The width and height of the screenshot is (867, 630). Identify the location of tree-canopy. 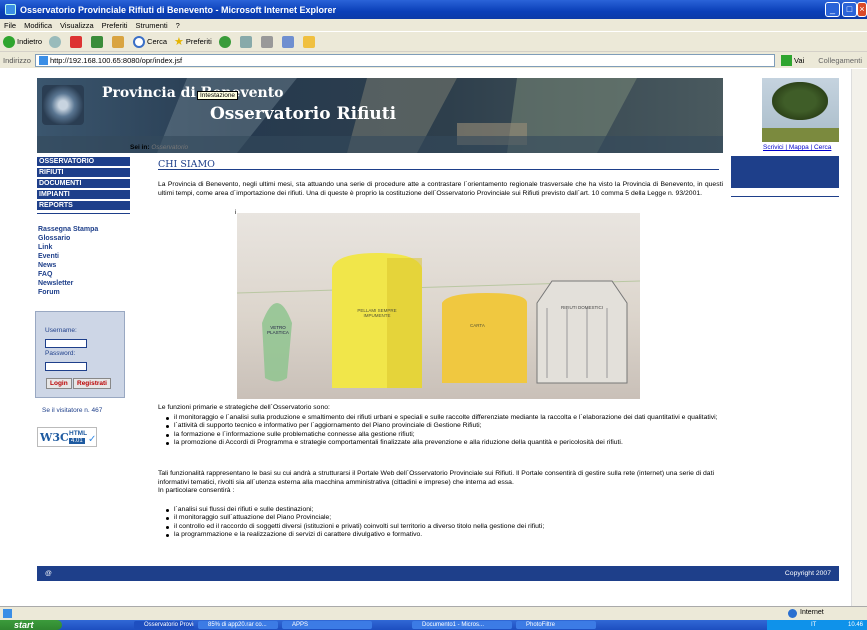
(800, 101).